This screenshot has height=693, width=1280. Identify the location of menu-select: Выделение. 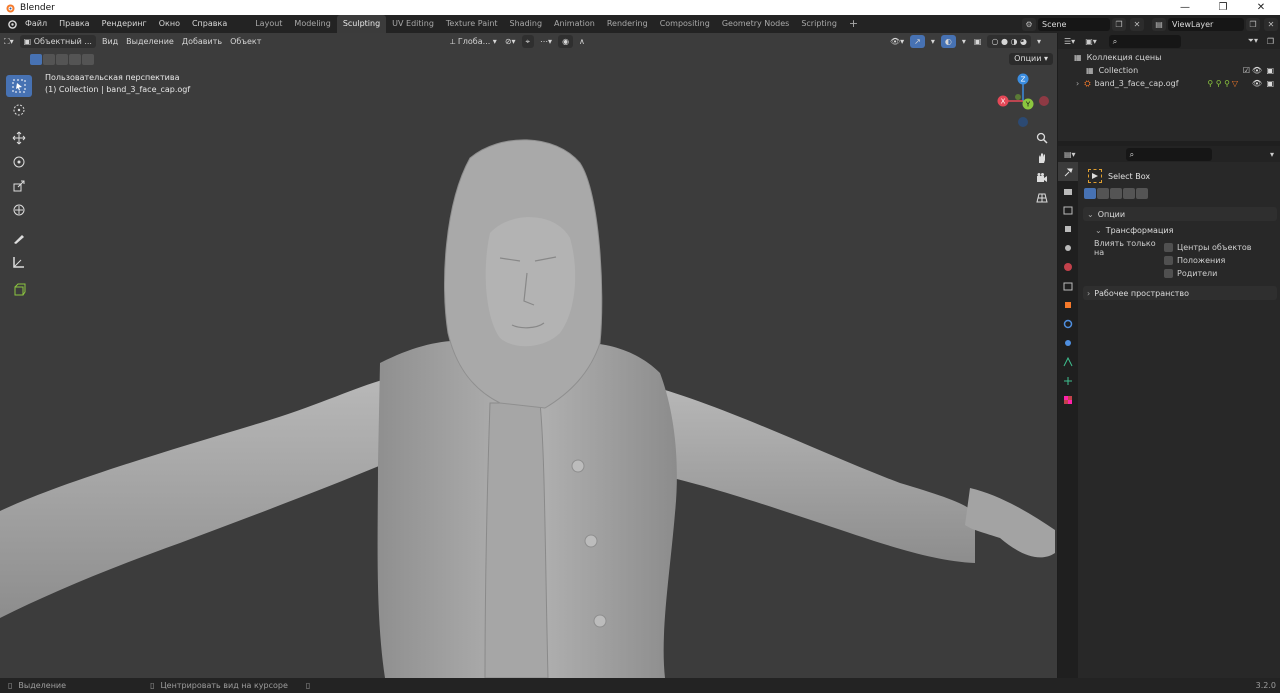
(150, 41).